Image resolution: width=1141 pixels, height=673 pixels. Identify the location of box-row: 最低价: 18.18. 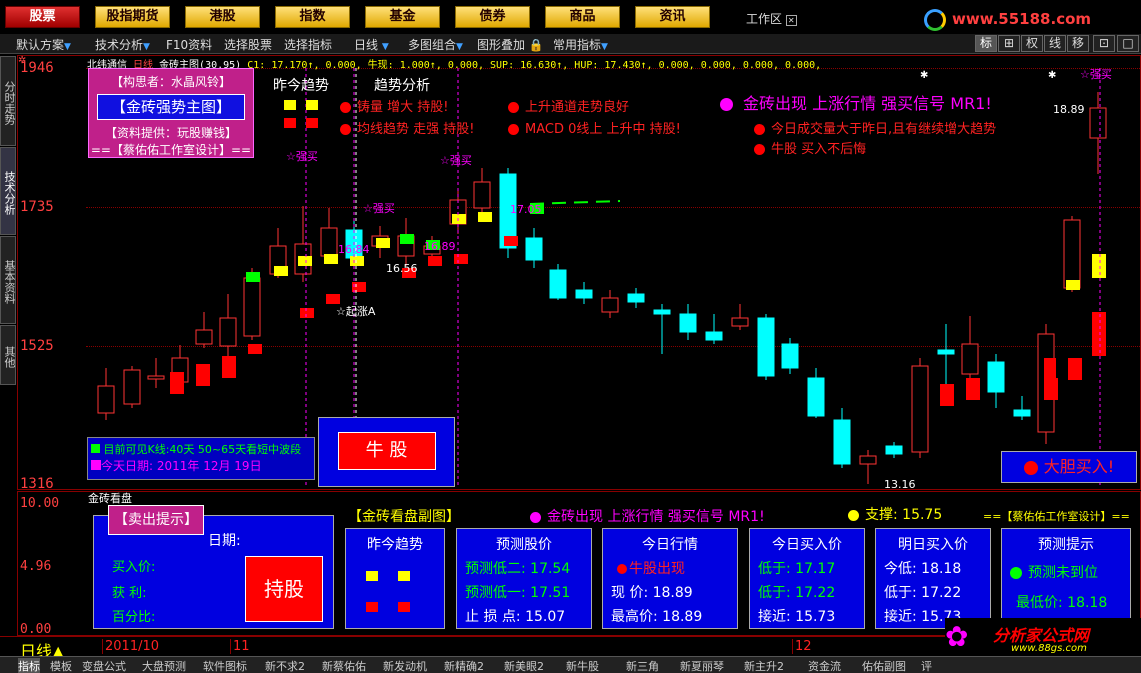
(1062, 603).